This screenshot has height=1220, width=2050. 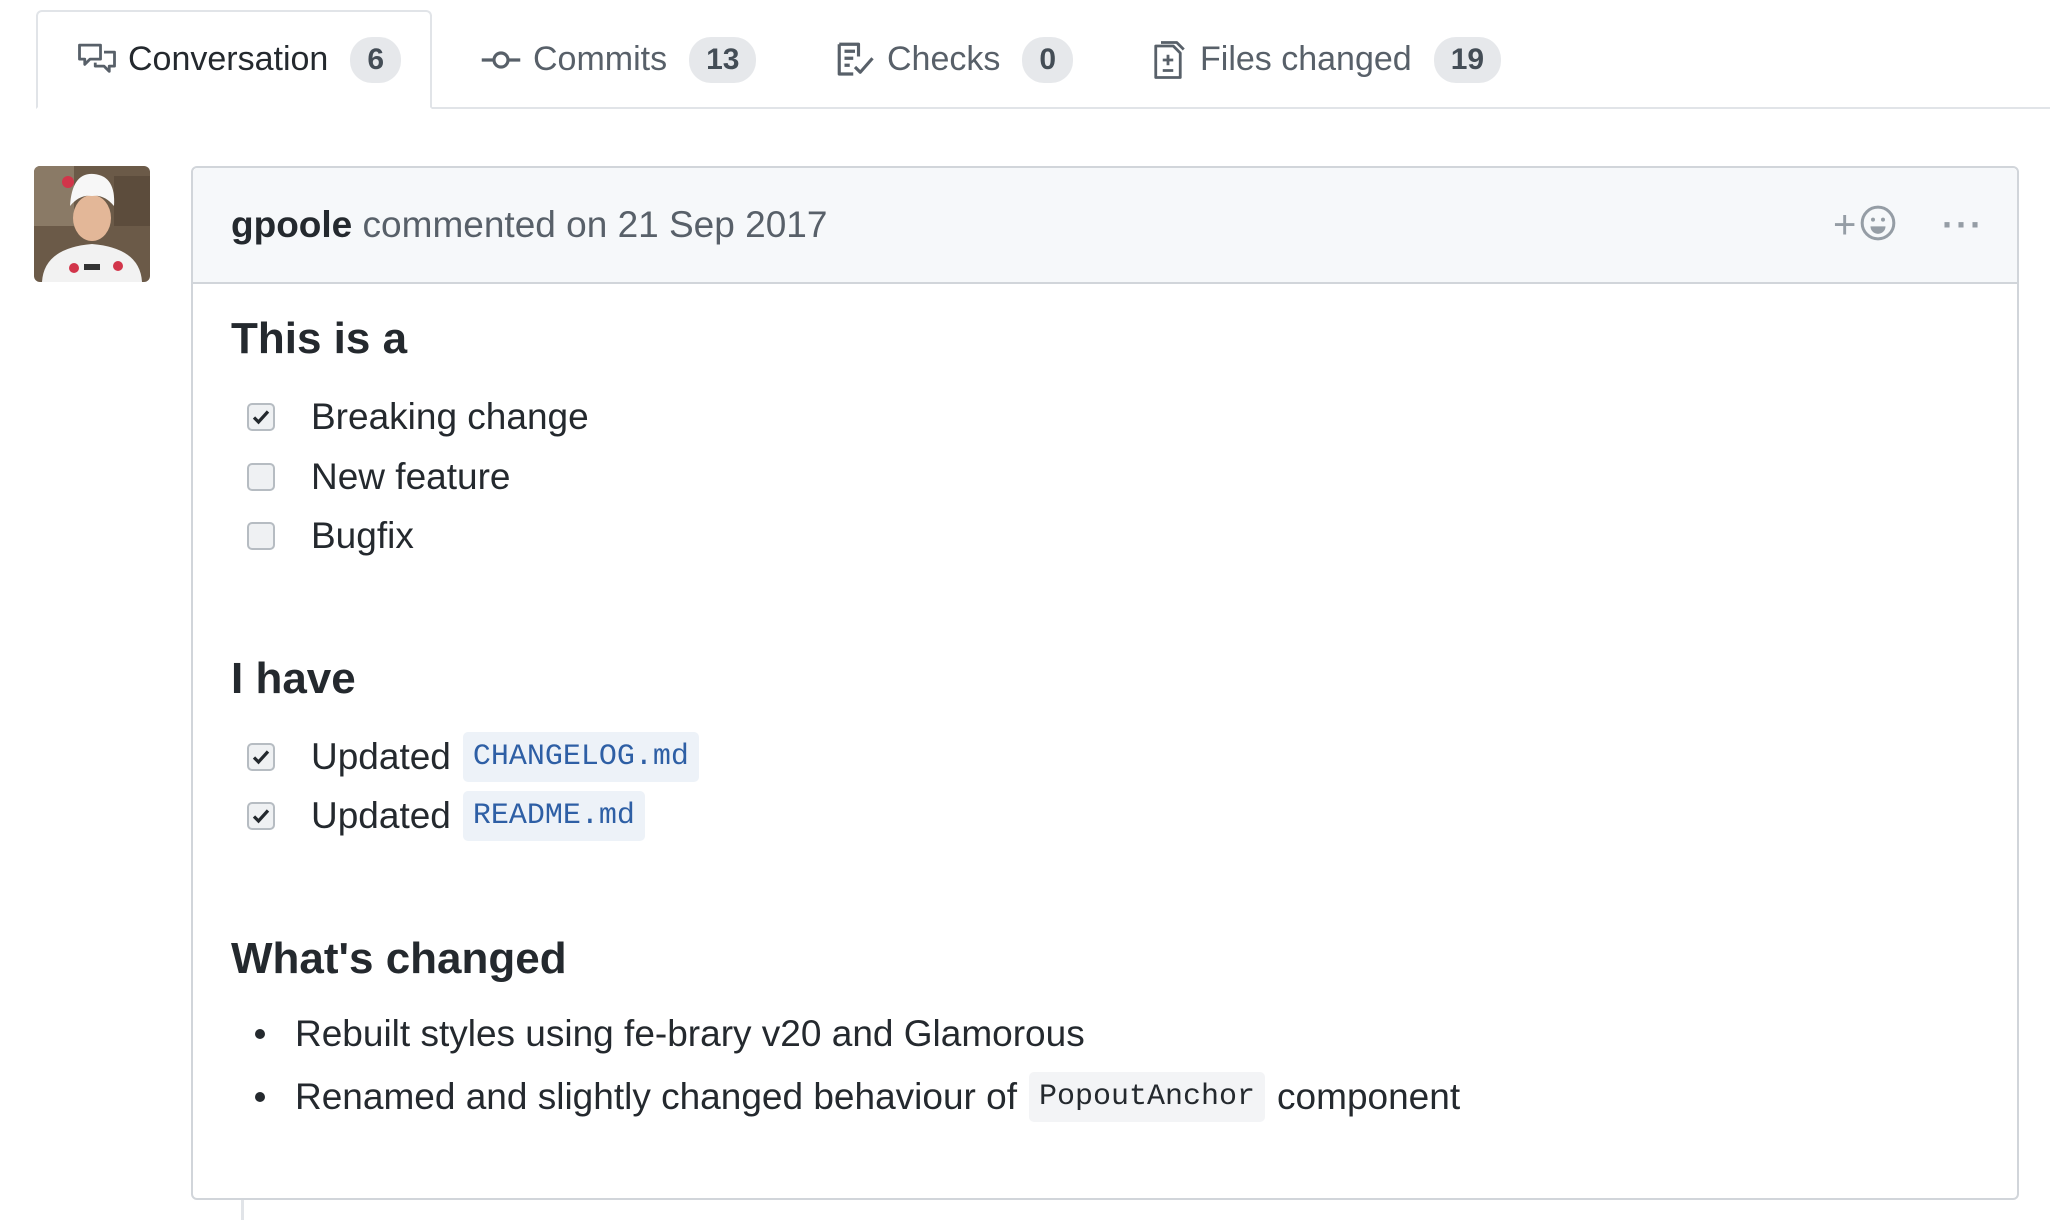 I want to click on list-item-text: component, so click(x=1369, y=1096).